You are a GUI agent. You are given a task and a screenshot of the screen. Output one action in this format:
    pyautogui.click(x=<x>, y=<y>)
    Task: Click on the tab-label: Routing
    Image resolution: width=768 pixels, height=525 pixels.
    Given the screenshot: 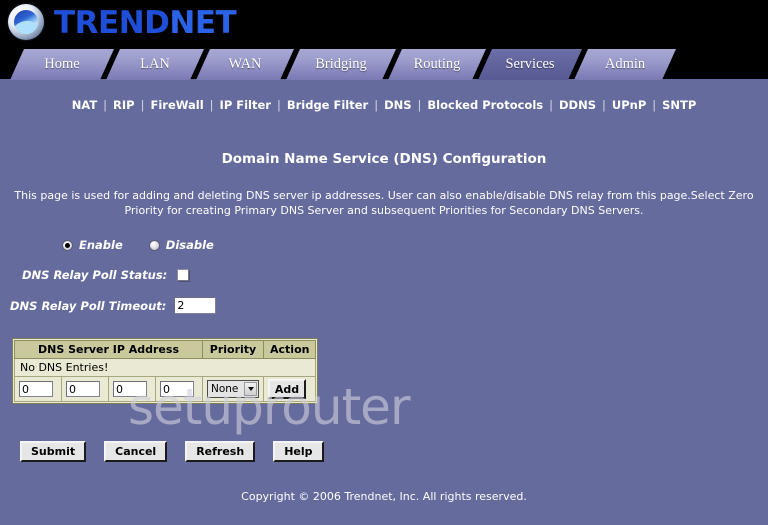 What is the action you would take?
    pyautogui.click(x=437, y=64)
    